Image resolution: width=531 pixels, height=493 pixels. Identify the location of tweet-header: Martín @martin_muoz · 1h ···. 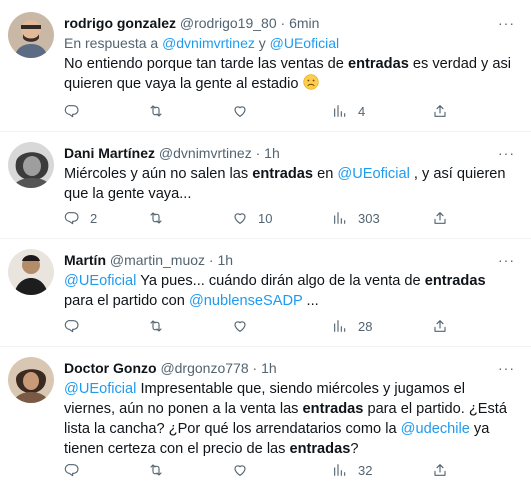
(289, 260).